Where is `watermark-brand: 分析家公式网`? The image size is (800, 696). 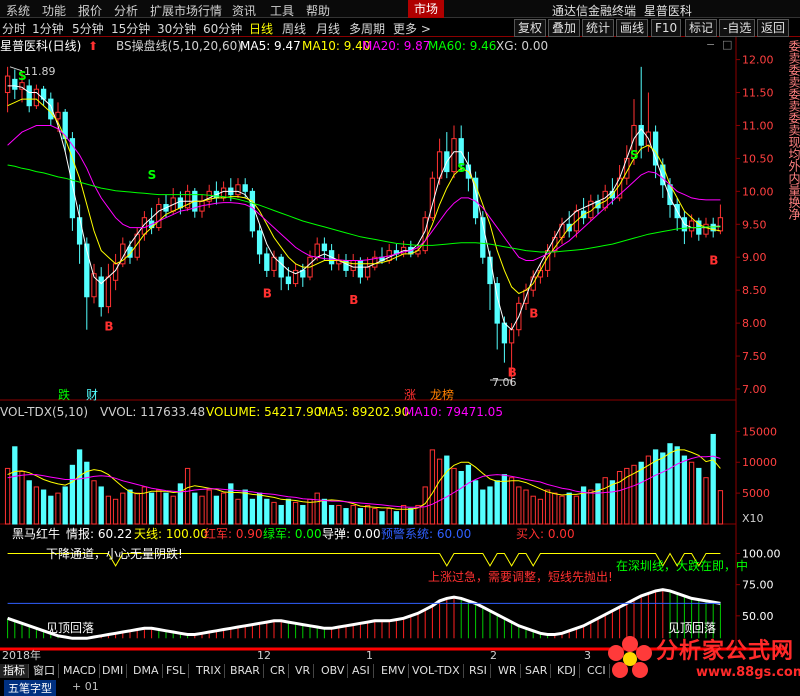
watermark-brand: 分析家公式网 is located at coordinates (725, 651).